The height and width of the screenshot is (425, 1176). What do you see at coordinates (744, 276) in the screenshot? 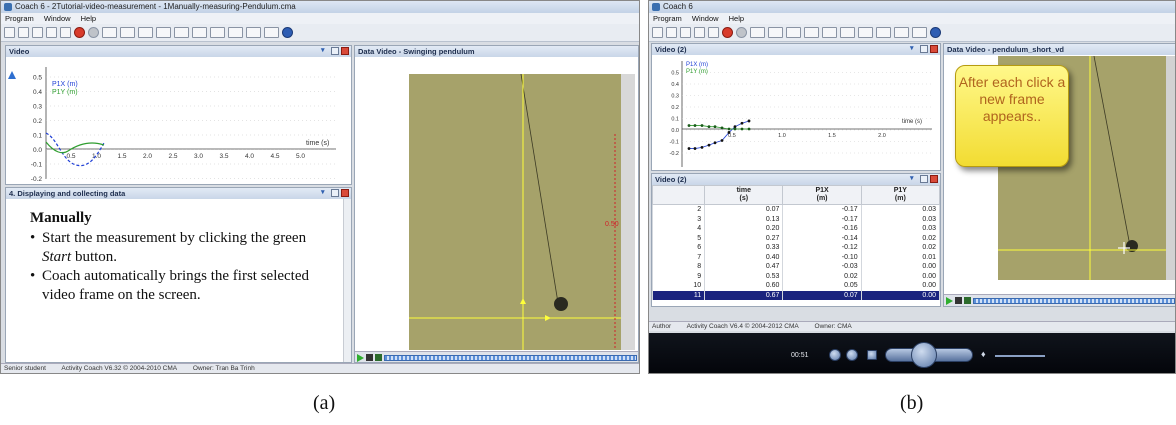
I see `table-cell: 0.53` at bounding box center [744, 276].